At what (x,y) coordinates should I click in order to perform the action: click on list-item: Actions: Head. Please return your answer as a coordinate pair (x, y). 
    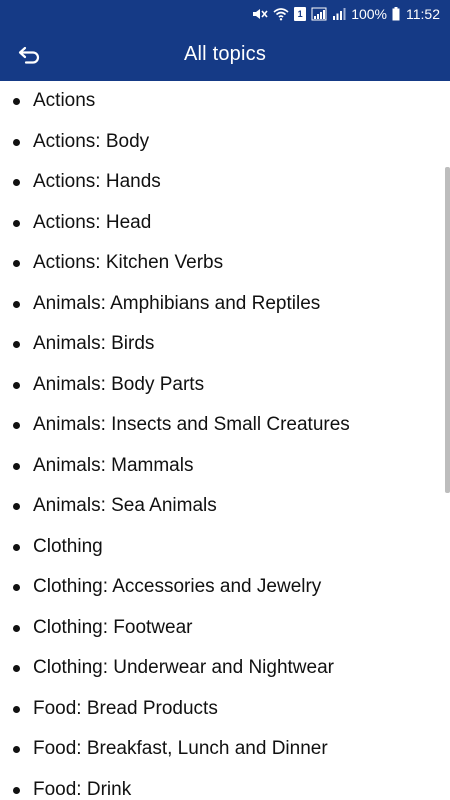
    Looking at the image, I should click on (225, 223).